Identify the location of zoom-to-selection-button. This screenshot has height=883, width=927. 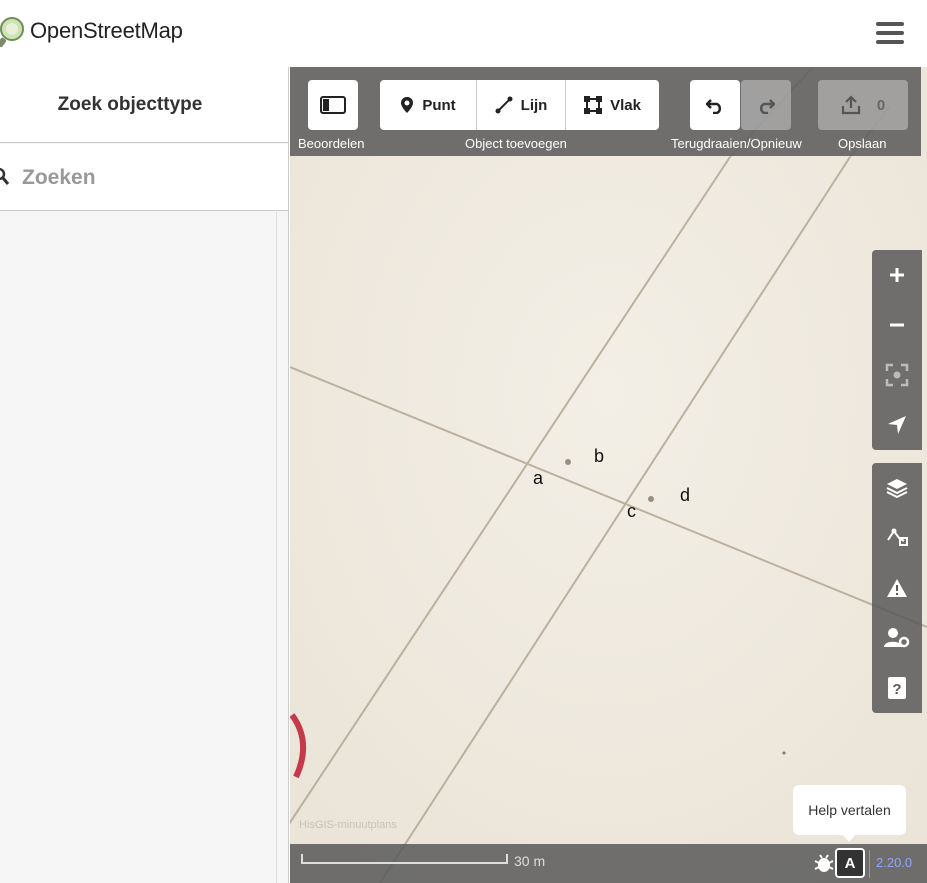
(897, 375).